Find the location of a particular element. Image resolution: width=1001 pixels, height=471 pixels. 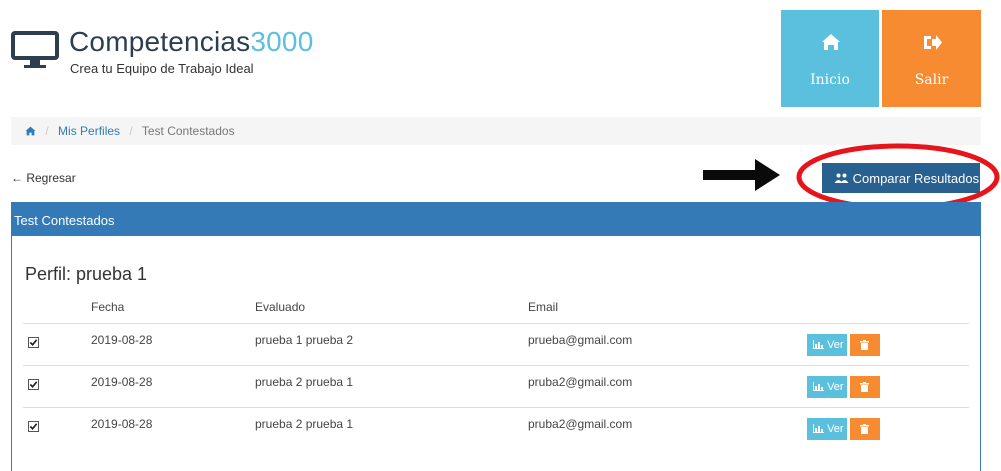

panel-title: Test Contestados is located at coordinates (496, 219).